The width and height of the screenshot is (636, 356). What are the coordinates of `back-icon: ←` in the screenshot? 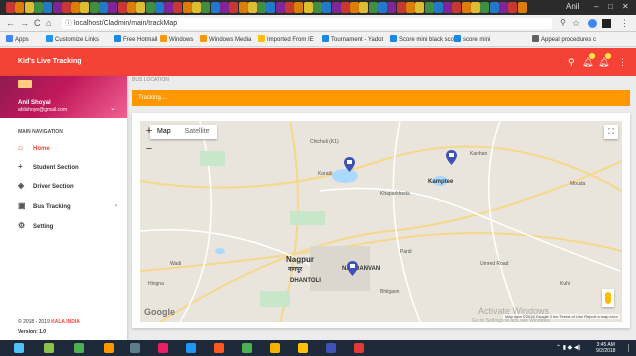 It's located at (10, 23).